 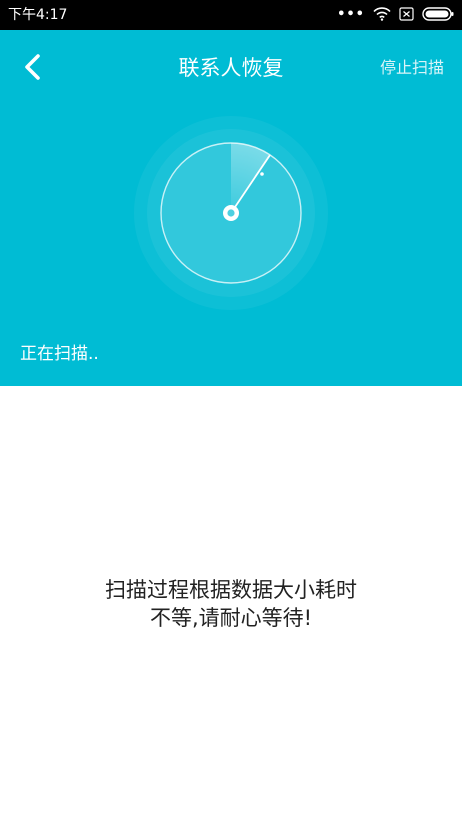 I want to click on status-icons: •••, so click(x=395, y=15).